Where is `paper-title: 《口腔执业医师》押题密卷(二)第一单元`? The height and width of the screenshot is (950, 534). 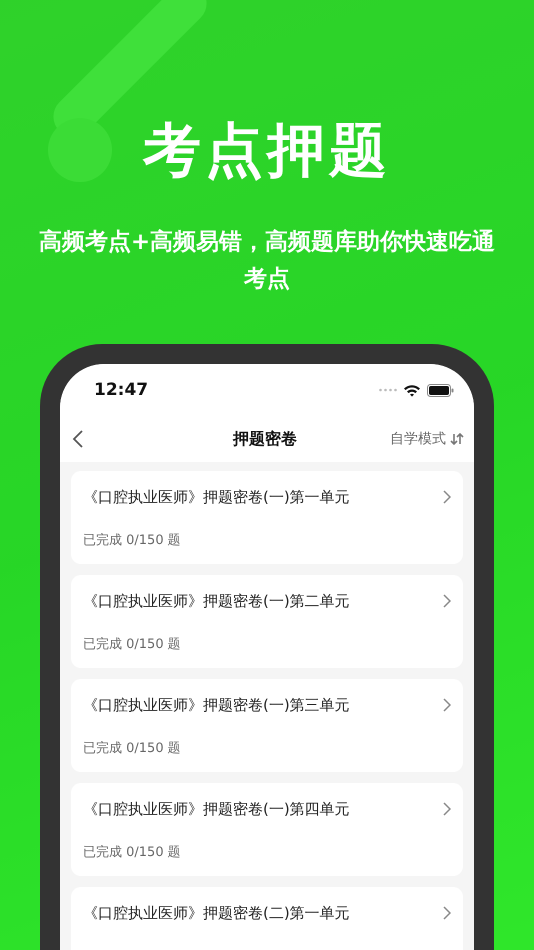 paper-title: 《口腔执业医师》押题密卷(二)第一单元 is located at coordinates (216, 913).